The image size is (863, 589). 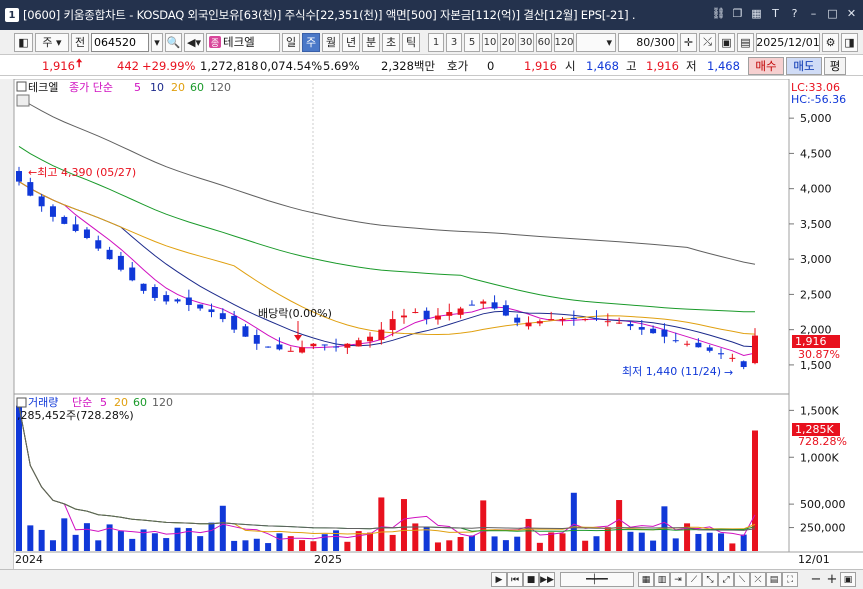 I want to click on period-minute: 분, so click(x=371, y=42).